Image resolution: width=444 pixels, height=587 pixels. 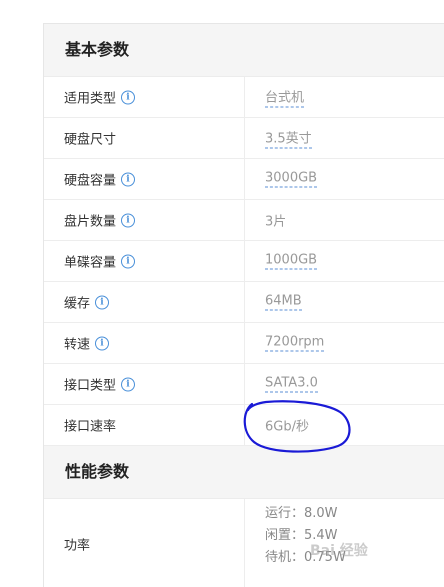 What do you see at coordinates (90, 181) in the screenshot?
I see `row-label-text: 硬盘容量` at bounding box center [90, 181].